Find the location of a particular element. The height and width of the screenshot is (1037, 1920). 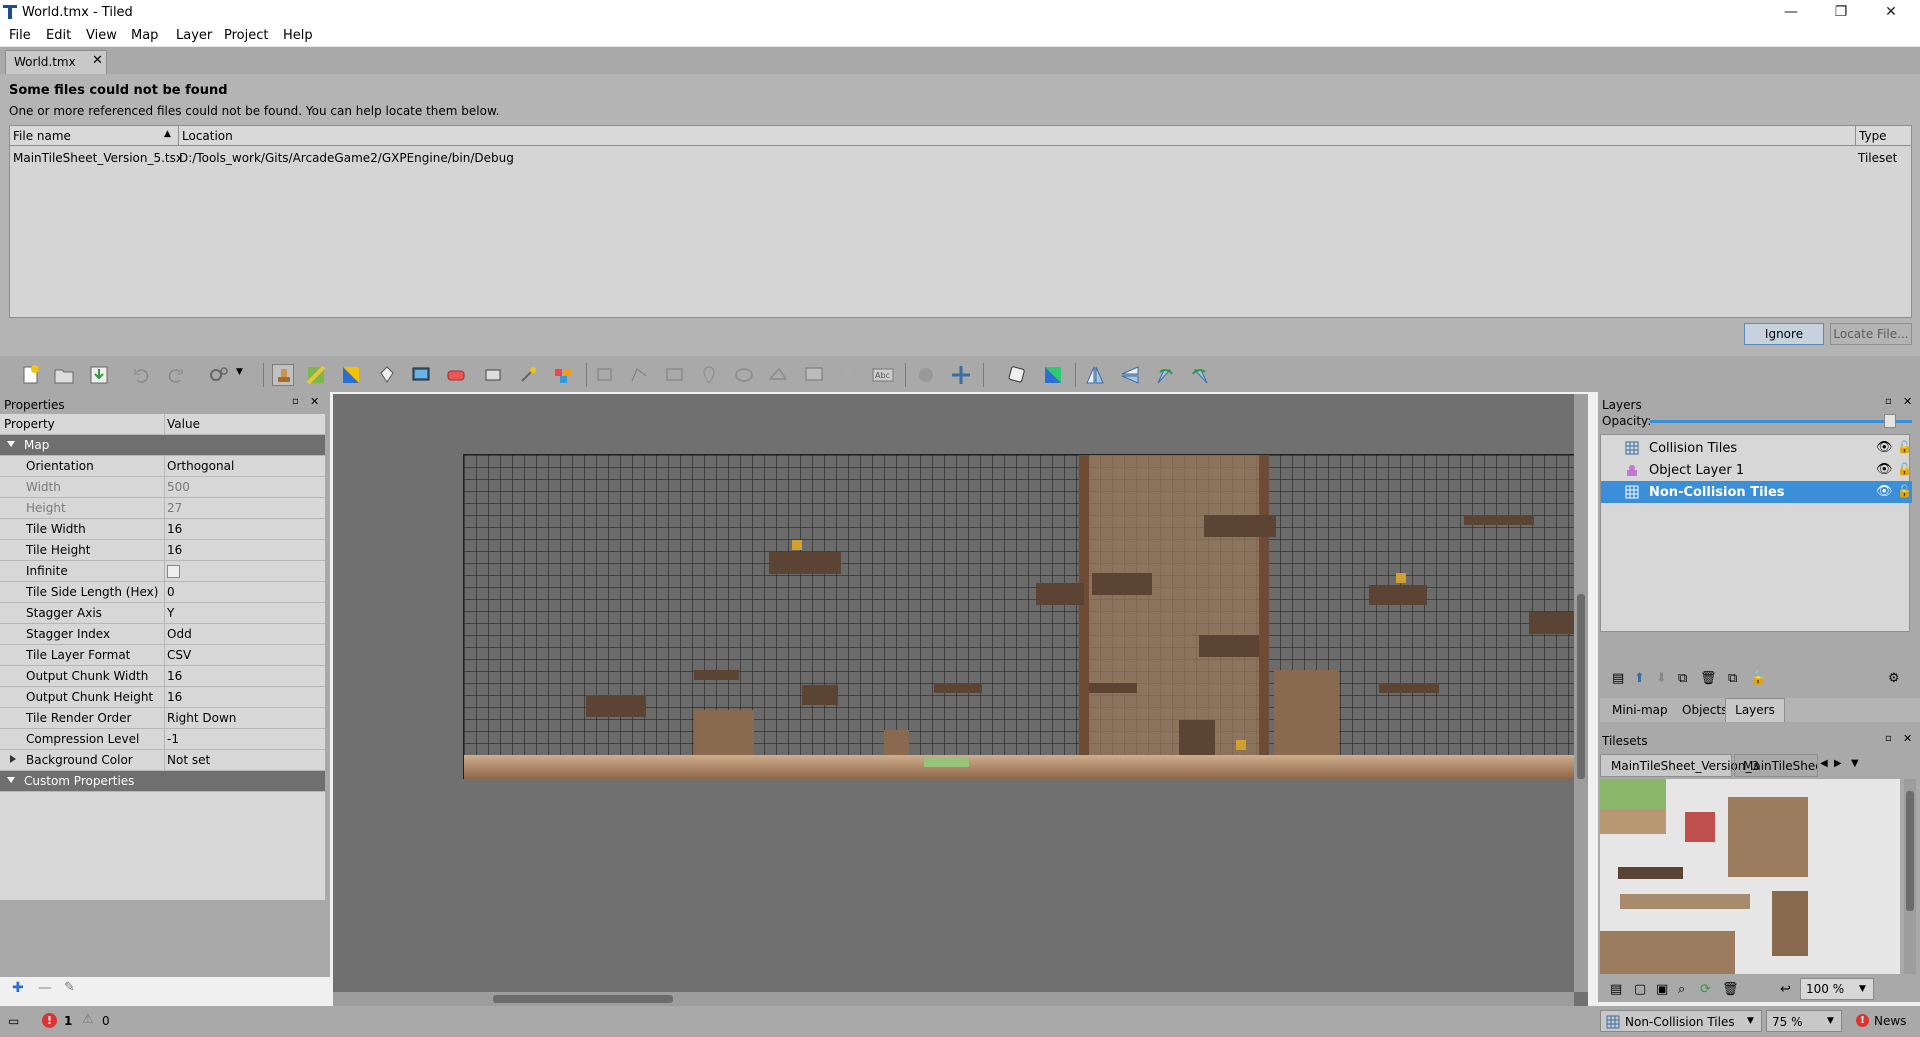

property-row-compression-level: Compression Level -1 is located at coordinates (162, 739).